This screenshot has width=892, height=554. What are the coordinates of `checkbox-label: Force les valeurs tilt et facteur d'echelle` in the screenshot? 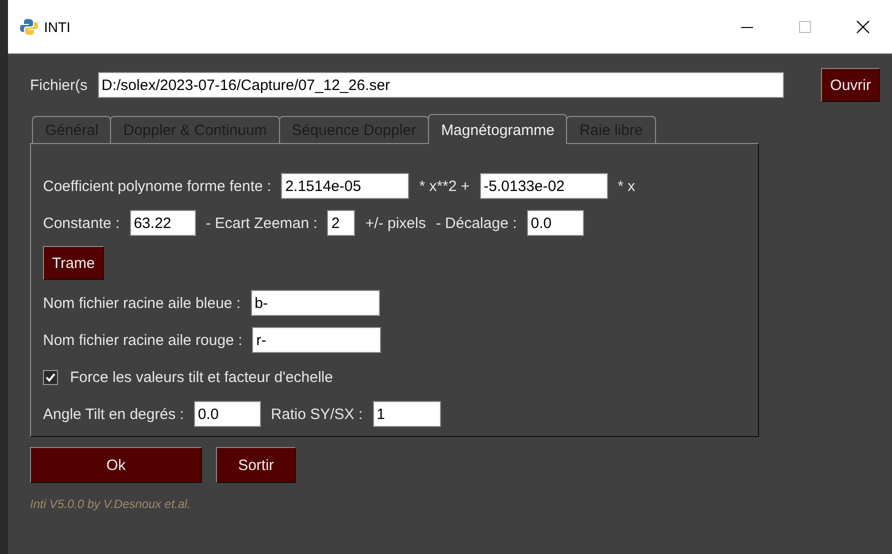 It's located at (201, 377).